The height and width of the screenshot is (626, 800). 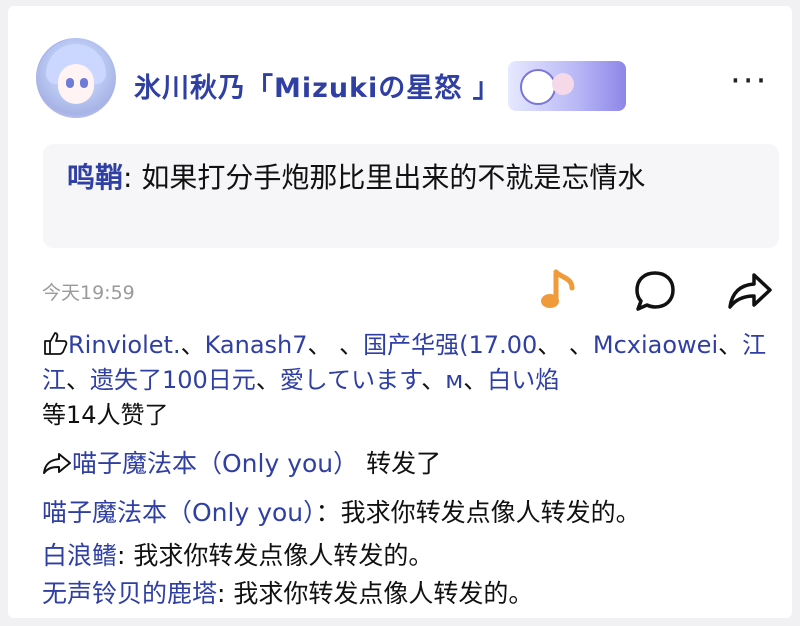 What do you see at coordinates (523, 380) in the screenshot?
I see `liker-name: 白い焰` at bounding box center [523, 380].